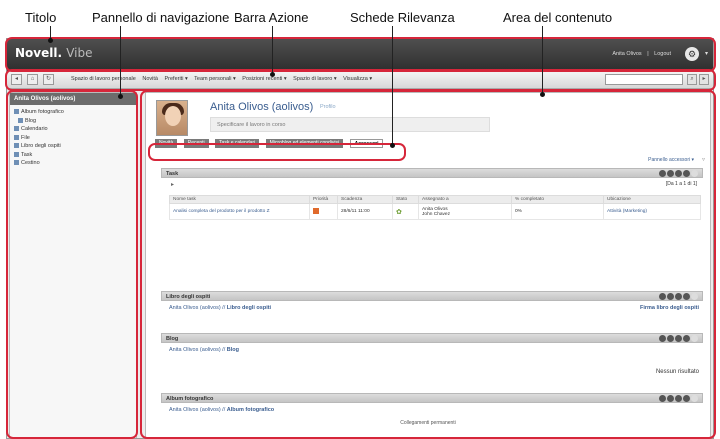 This screenshot has height=439, width=720. Describe the element at coordinates (360, 80) in the screenshot. I see `action-bar-highlight` at that location.